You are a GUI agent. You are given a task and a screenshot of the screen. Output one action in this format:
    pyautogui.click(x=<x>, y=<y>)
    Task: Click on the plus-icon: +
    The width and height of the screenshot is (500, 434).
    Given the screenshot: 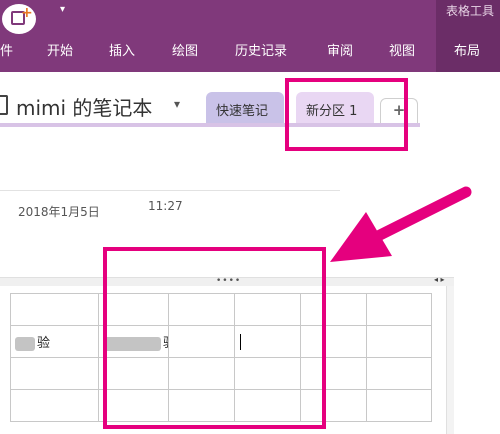 What is the action you would take?
    pyautogui.click(x=27, y=13)
    